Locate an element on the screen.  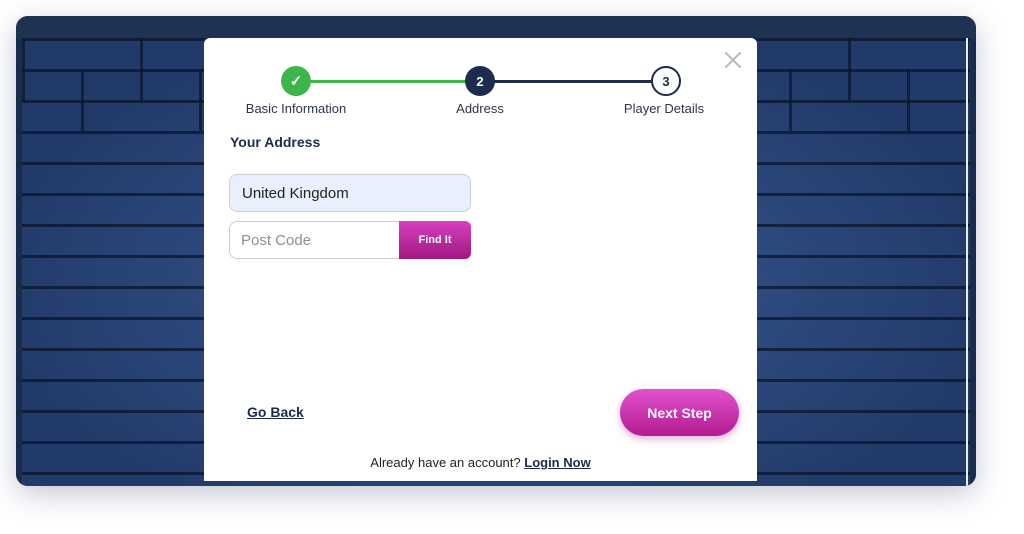
go-back-link: Go Back is located at coordinates (275, 412).